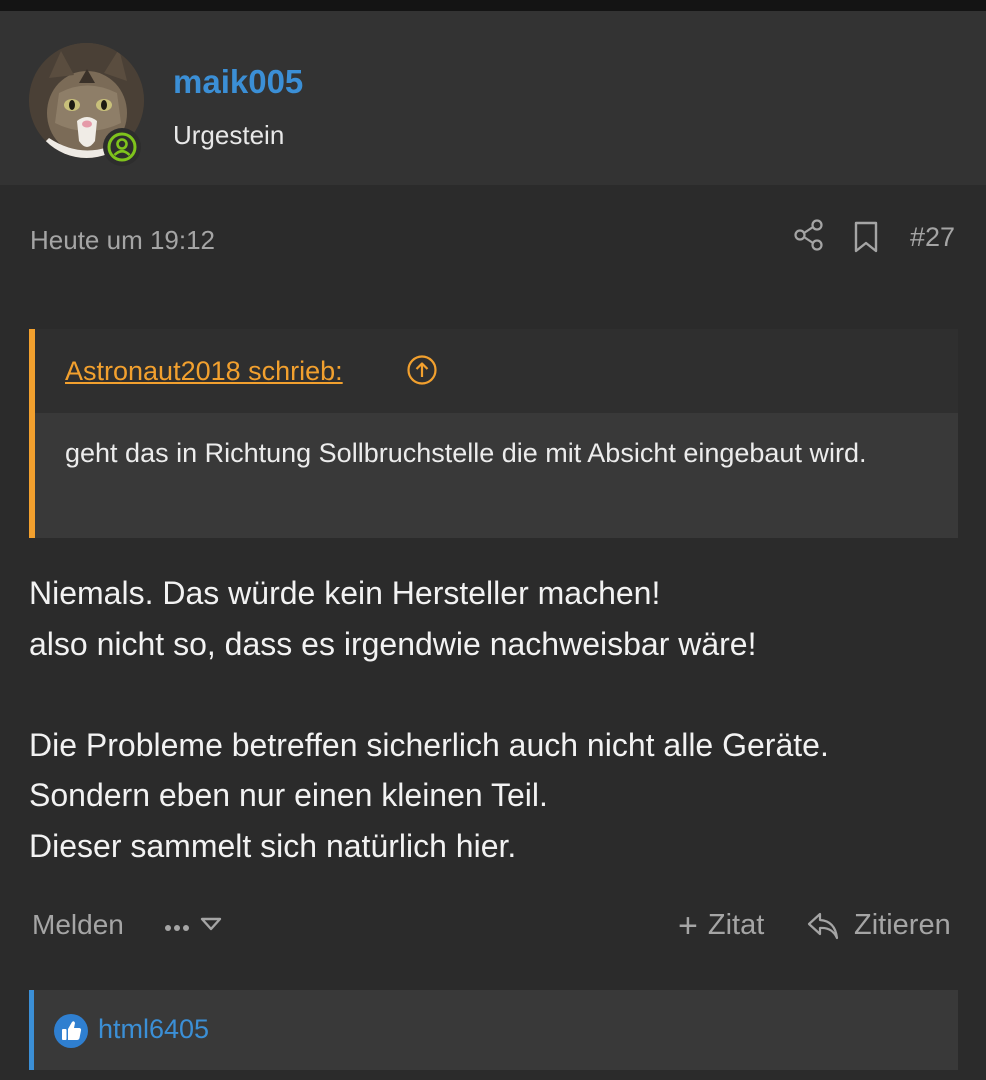 The width and height of the screenshot is (986, 1080). What do you see at coordinates (902, 925) in the screenshot?
I see `reply-quote-label: Zitieren` at bounding box center [902, 925].